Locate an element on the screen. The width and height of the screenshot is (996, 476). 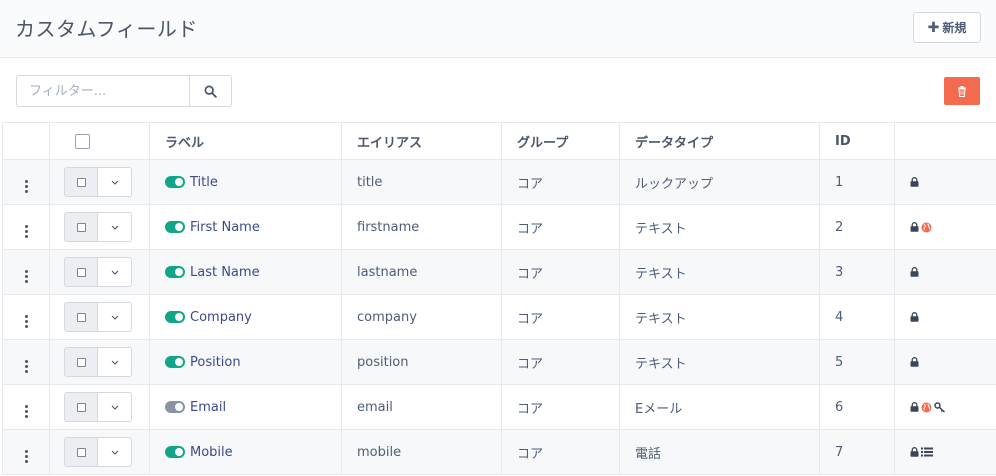
label-cell: Email is located at coordinates (245, 407).